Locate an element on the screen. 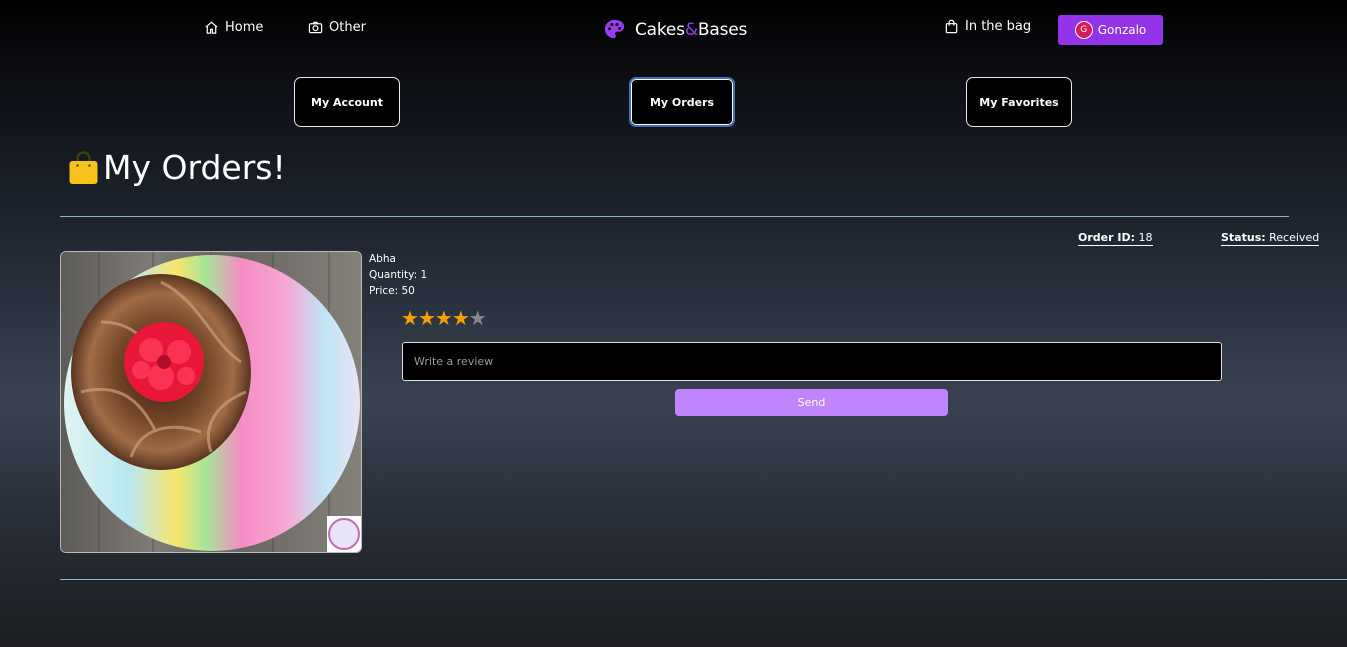 The height and width of the screenshot is (647, 1347). star-icon-3: ★ is located at coordinates (444, 318).